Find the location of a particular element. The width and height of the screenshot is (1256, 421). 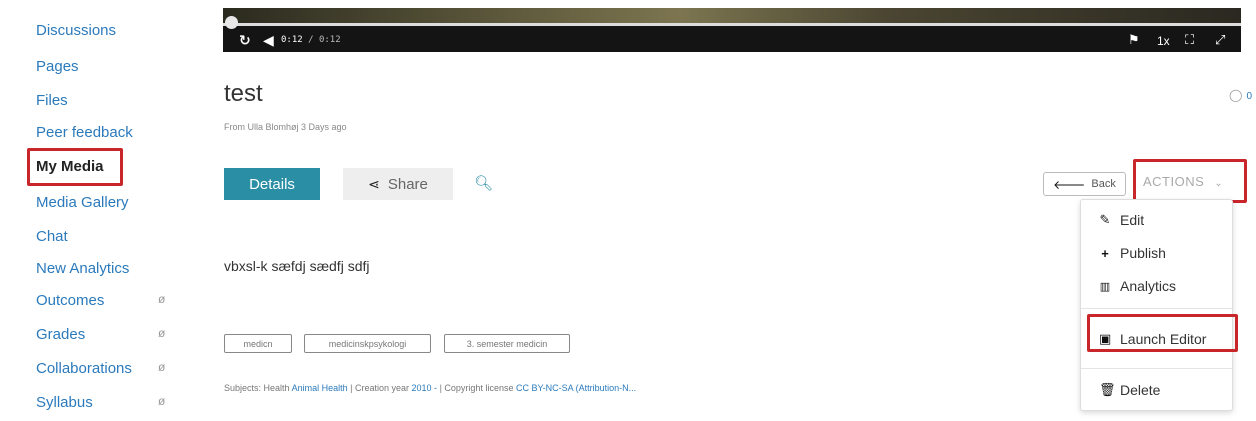

replay-icon: ↻ is located at coordinates (245, 40).